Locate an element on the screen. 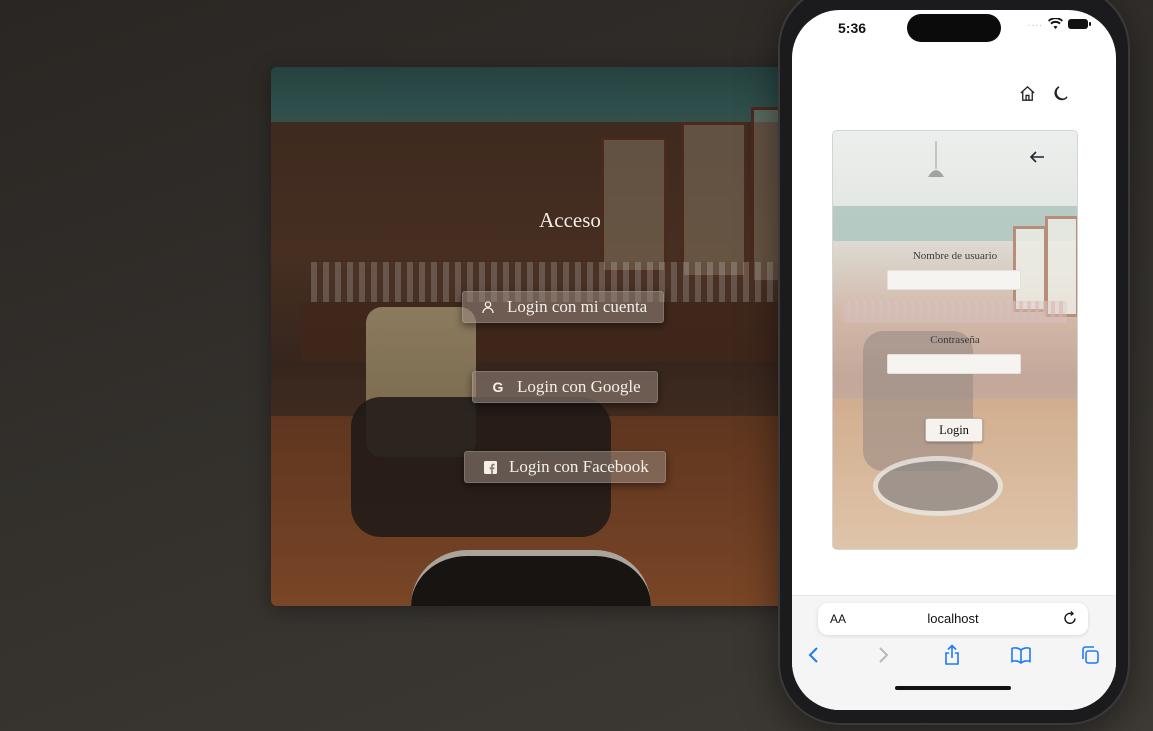 This screenshot has height=731, width=1153. login-google-button: G Login con Google is located at coordinates (565, 387).